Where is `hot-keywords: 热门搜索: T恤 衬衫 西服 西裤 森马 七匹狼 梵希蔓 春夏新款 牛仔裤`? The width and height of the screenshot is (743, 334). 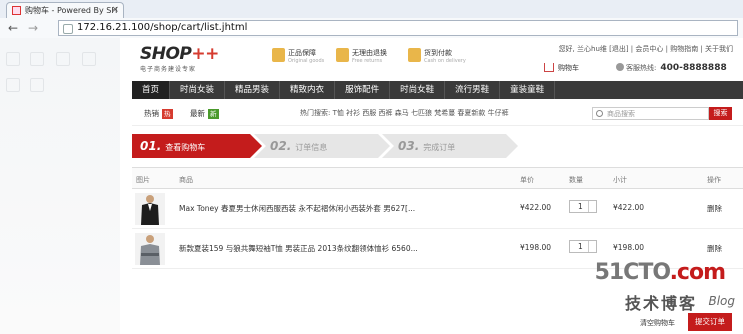
hot-keywords: 热门搜索: T恤 衬衫 西服 西裤 森马 七匹狼 梵希蔓 春夏新款 牛仔裤 is located at coordinates (404, 113).